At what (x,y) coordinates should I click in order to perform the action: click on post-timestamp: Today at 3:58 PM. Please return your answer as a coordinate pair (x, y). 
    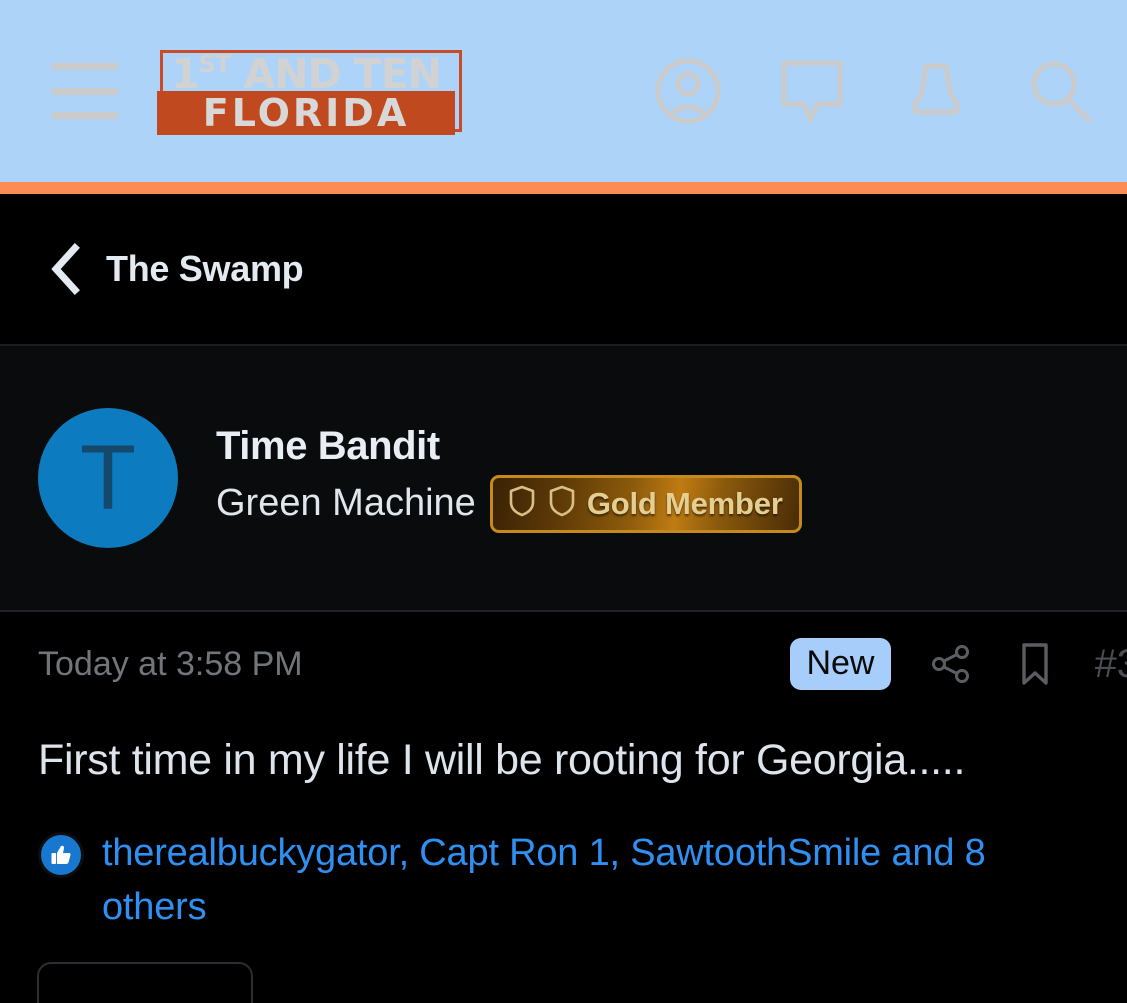
    Looking at the image, I should click on (170, 663).